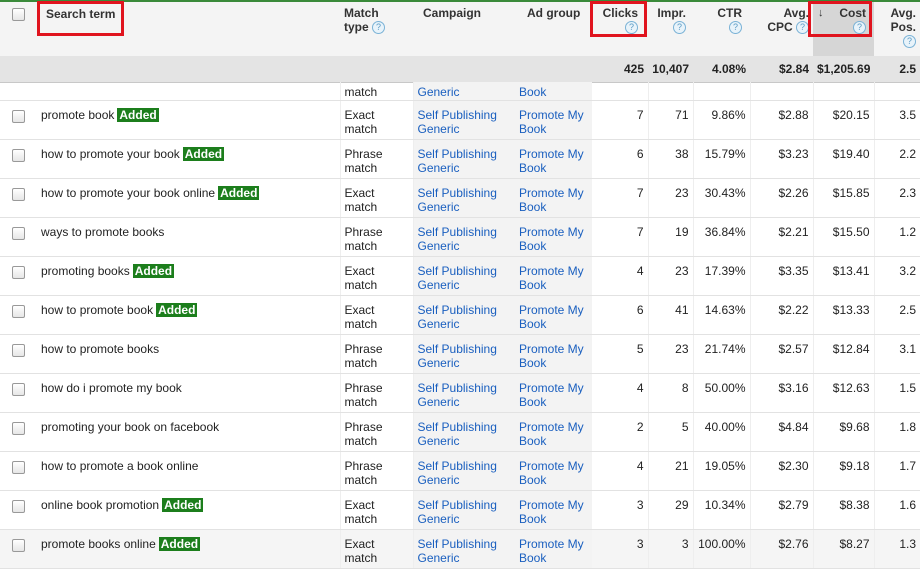 This screenshot has height=569, width=920. I want to click on header-label: Cost, so click(852, 13).